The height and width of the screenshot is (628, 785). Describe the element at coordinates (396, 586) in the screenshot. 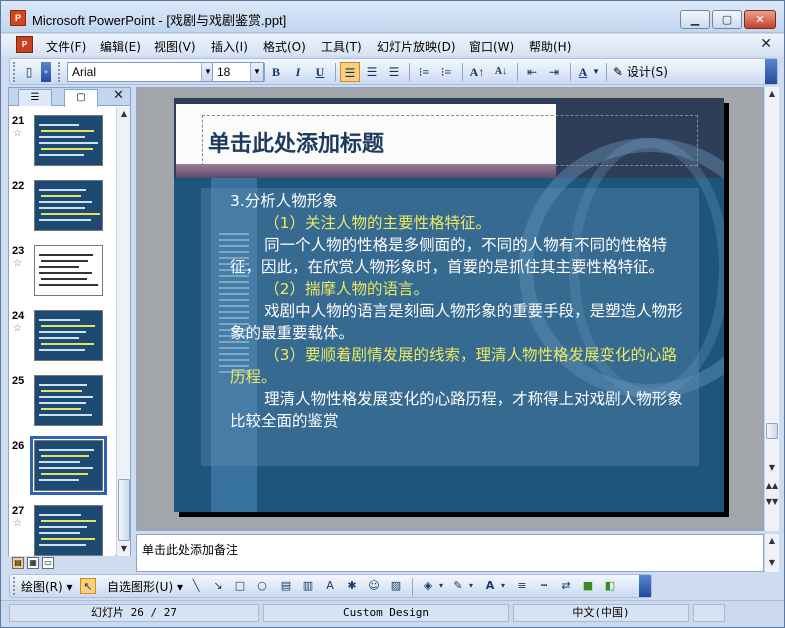

I see `picture-icon: ▨` at that location.